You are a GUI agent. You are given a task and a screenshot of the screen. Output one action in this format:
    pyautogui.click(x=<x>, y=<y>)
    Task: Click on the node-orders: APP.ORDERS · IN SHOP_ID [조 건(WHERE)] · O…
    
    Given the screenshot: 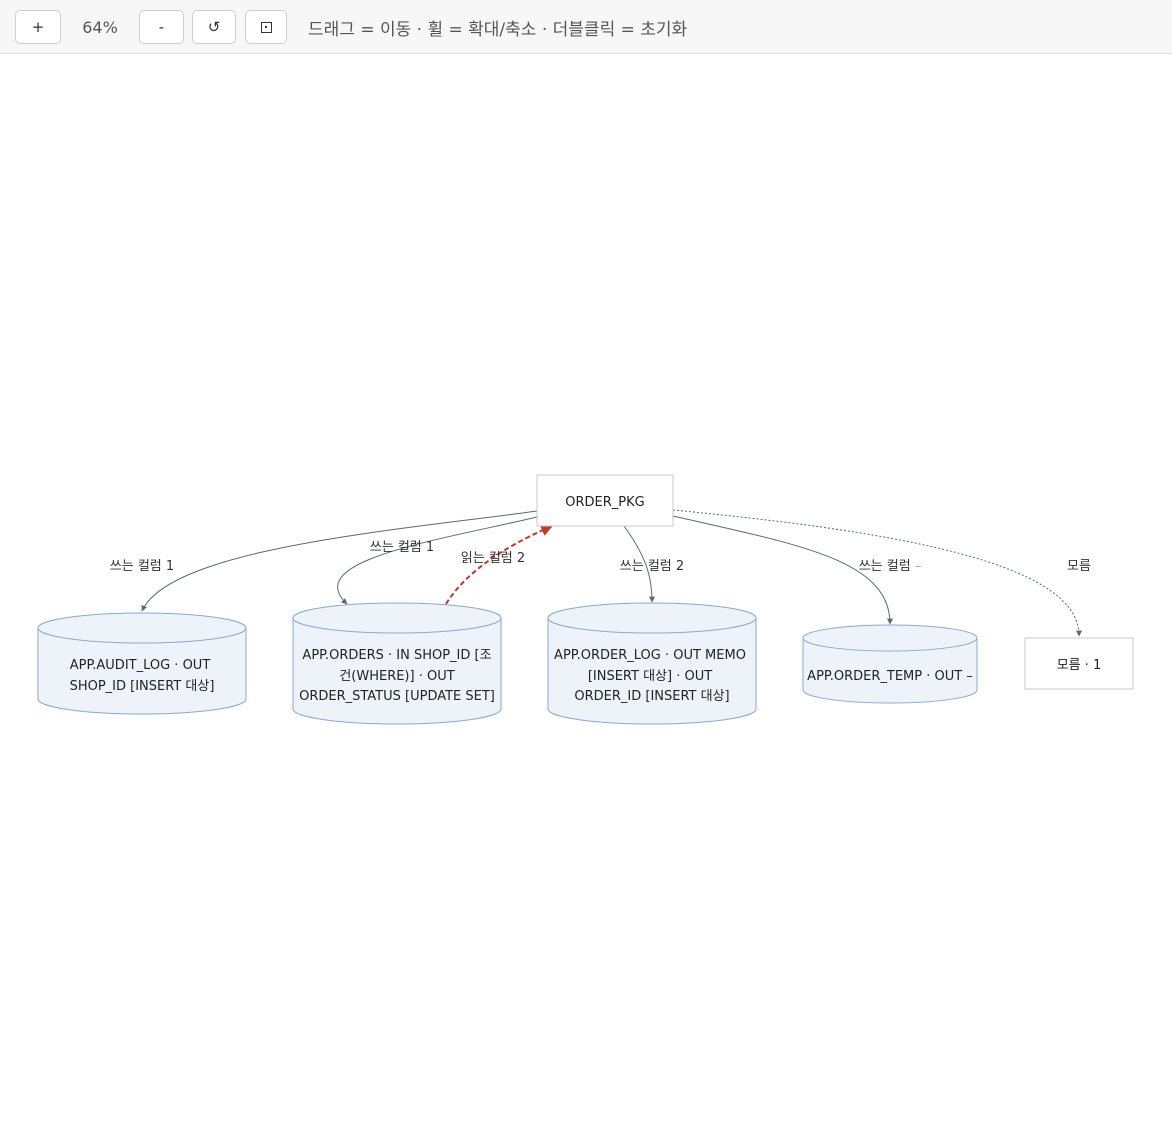 What is the action you would take?
    pyautogui.click(x=397, y=663)
    